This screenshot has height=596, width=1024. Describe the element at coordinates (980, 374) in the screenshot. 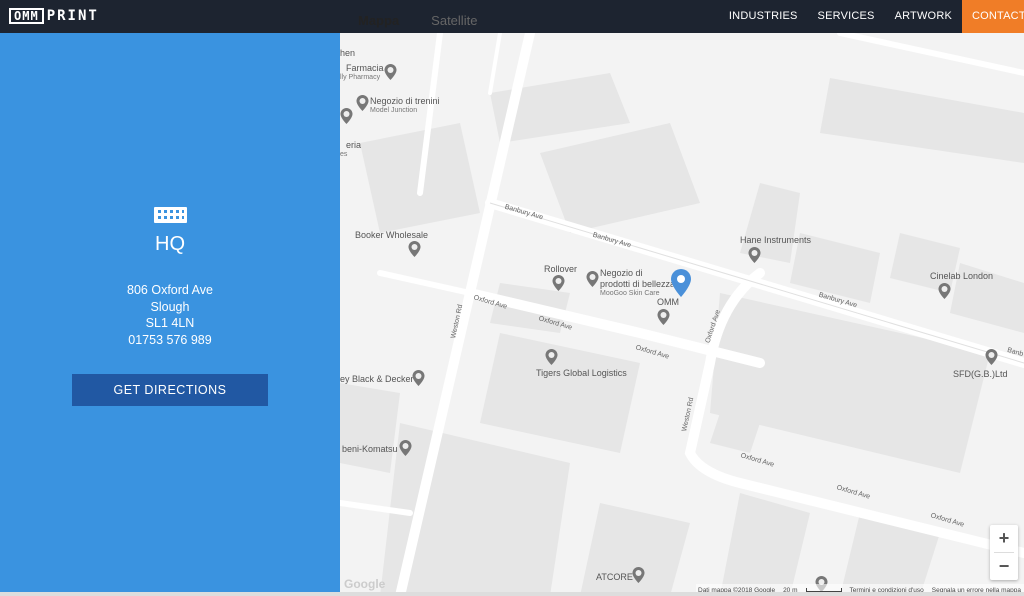

I see `poi-label: SFD(G.B.)Ltd` at that location.